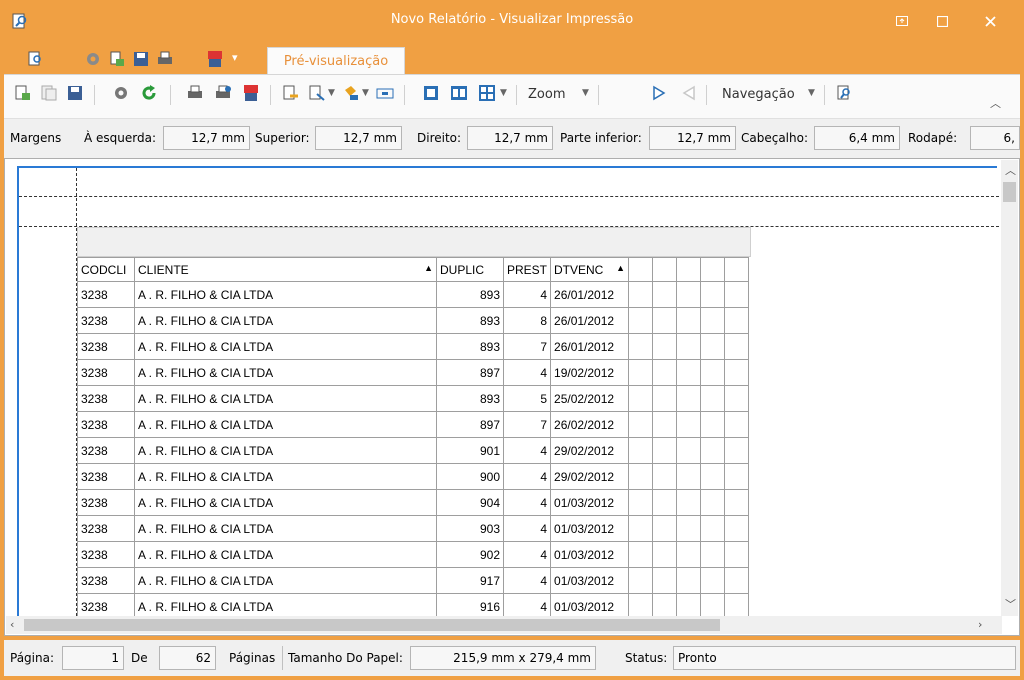  What do you see at coordinates (35, 59) in the screenshot?
I see `app-menu-icon` at bounding box center [35, 59].